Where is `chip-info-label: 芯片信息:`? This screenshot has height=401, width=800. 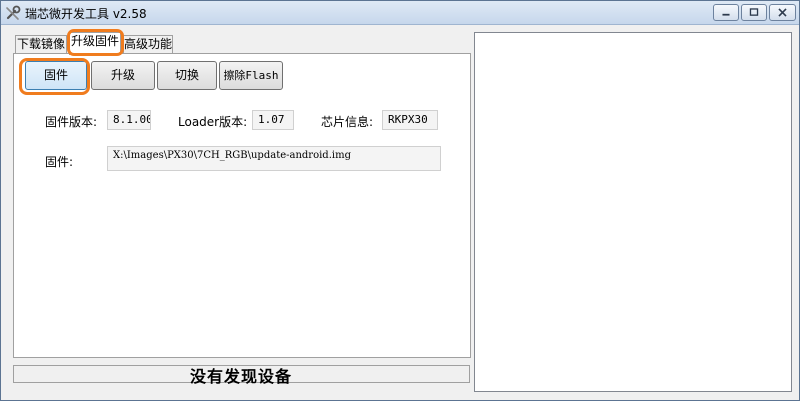 chip-info-label: 芯片信息: is located at coordinates (347, 122).